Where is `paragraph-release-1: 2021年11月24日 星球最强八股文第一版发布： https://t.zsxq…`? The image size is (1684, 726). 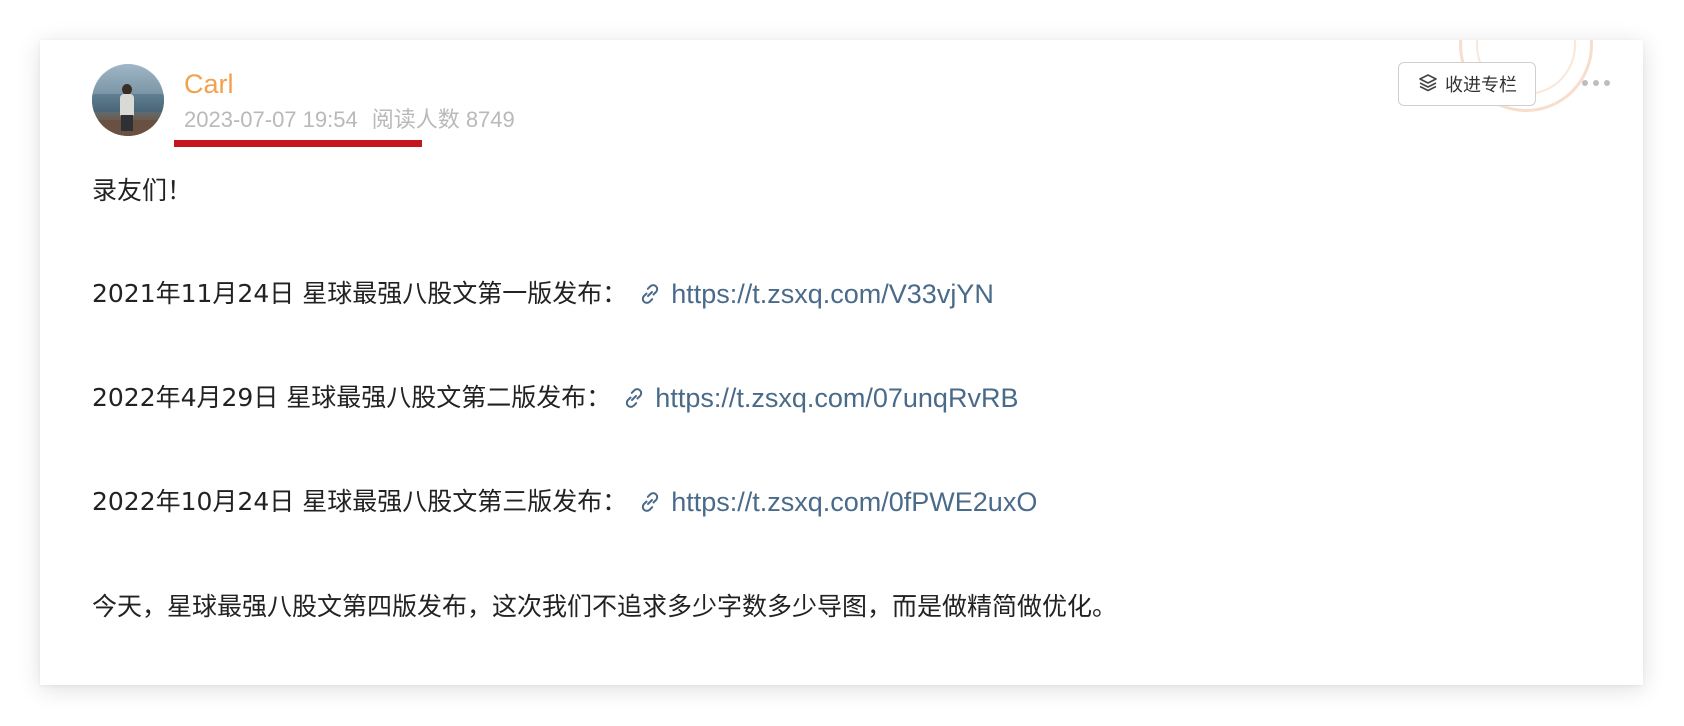 paragraph-release-1: 2021年11月24日 星球最强八股文第一版发布： https://t.zsxq… is located at coordinates (543, 294).